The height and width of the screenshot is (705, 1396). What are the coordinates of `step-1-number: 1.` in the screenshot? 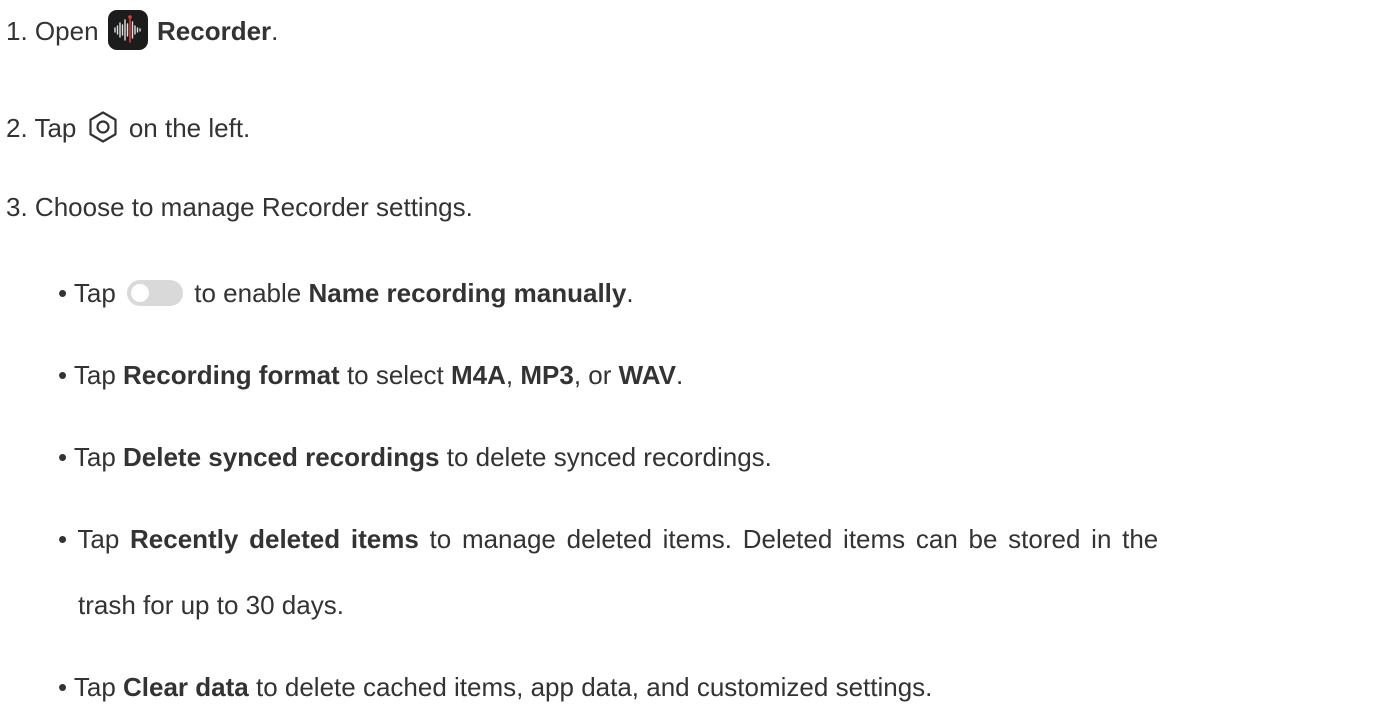 It's located at (17, 31).